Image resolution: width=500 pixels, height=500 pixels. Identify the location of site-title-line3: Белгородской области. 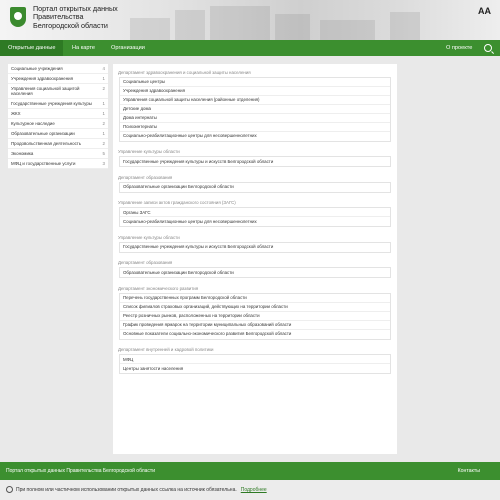
(70, 25).